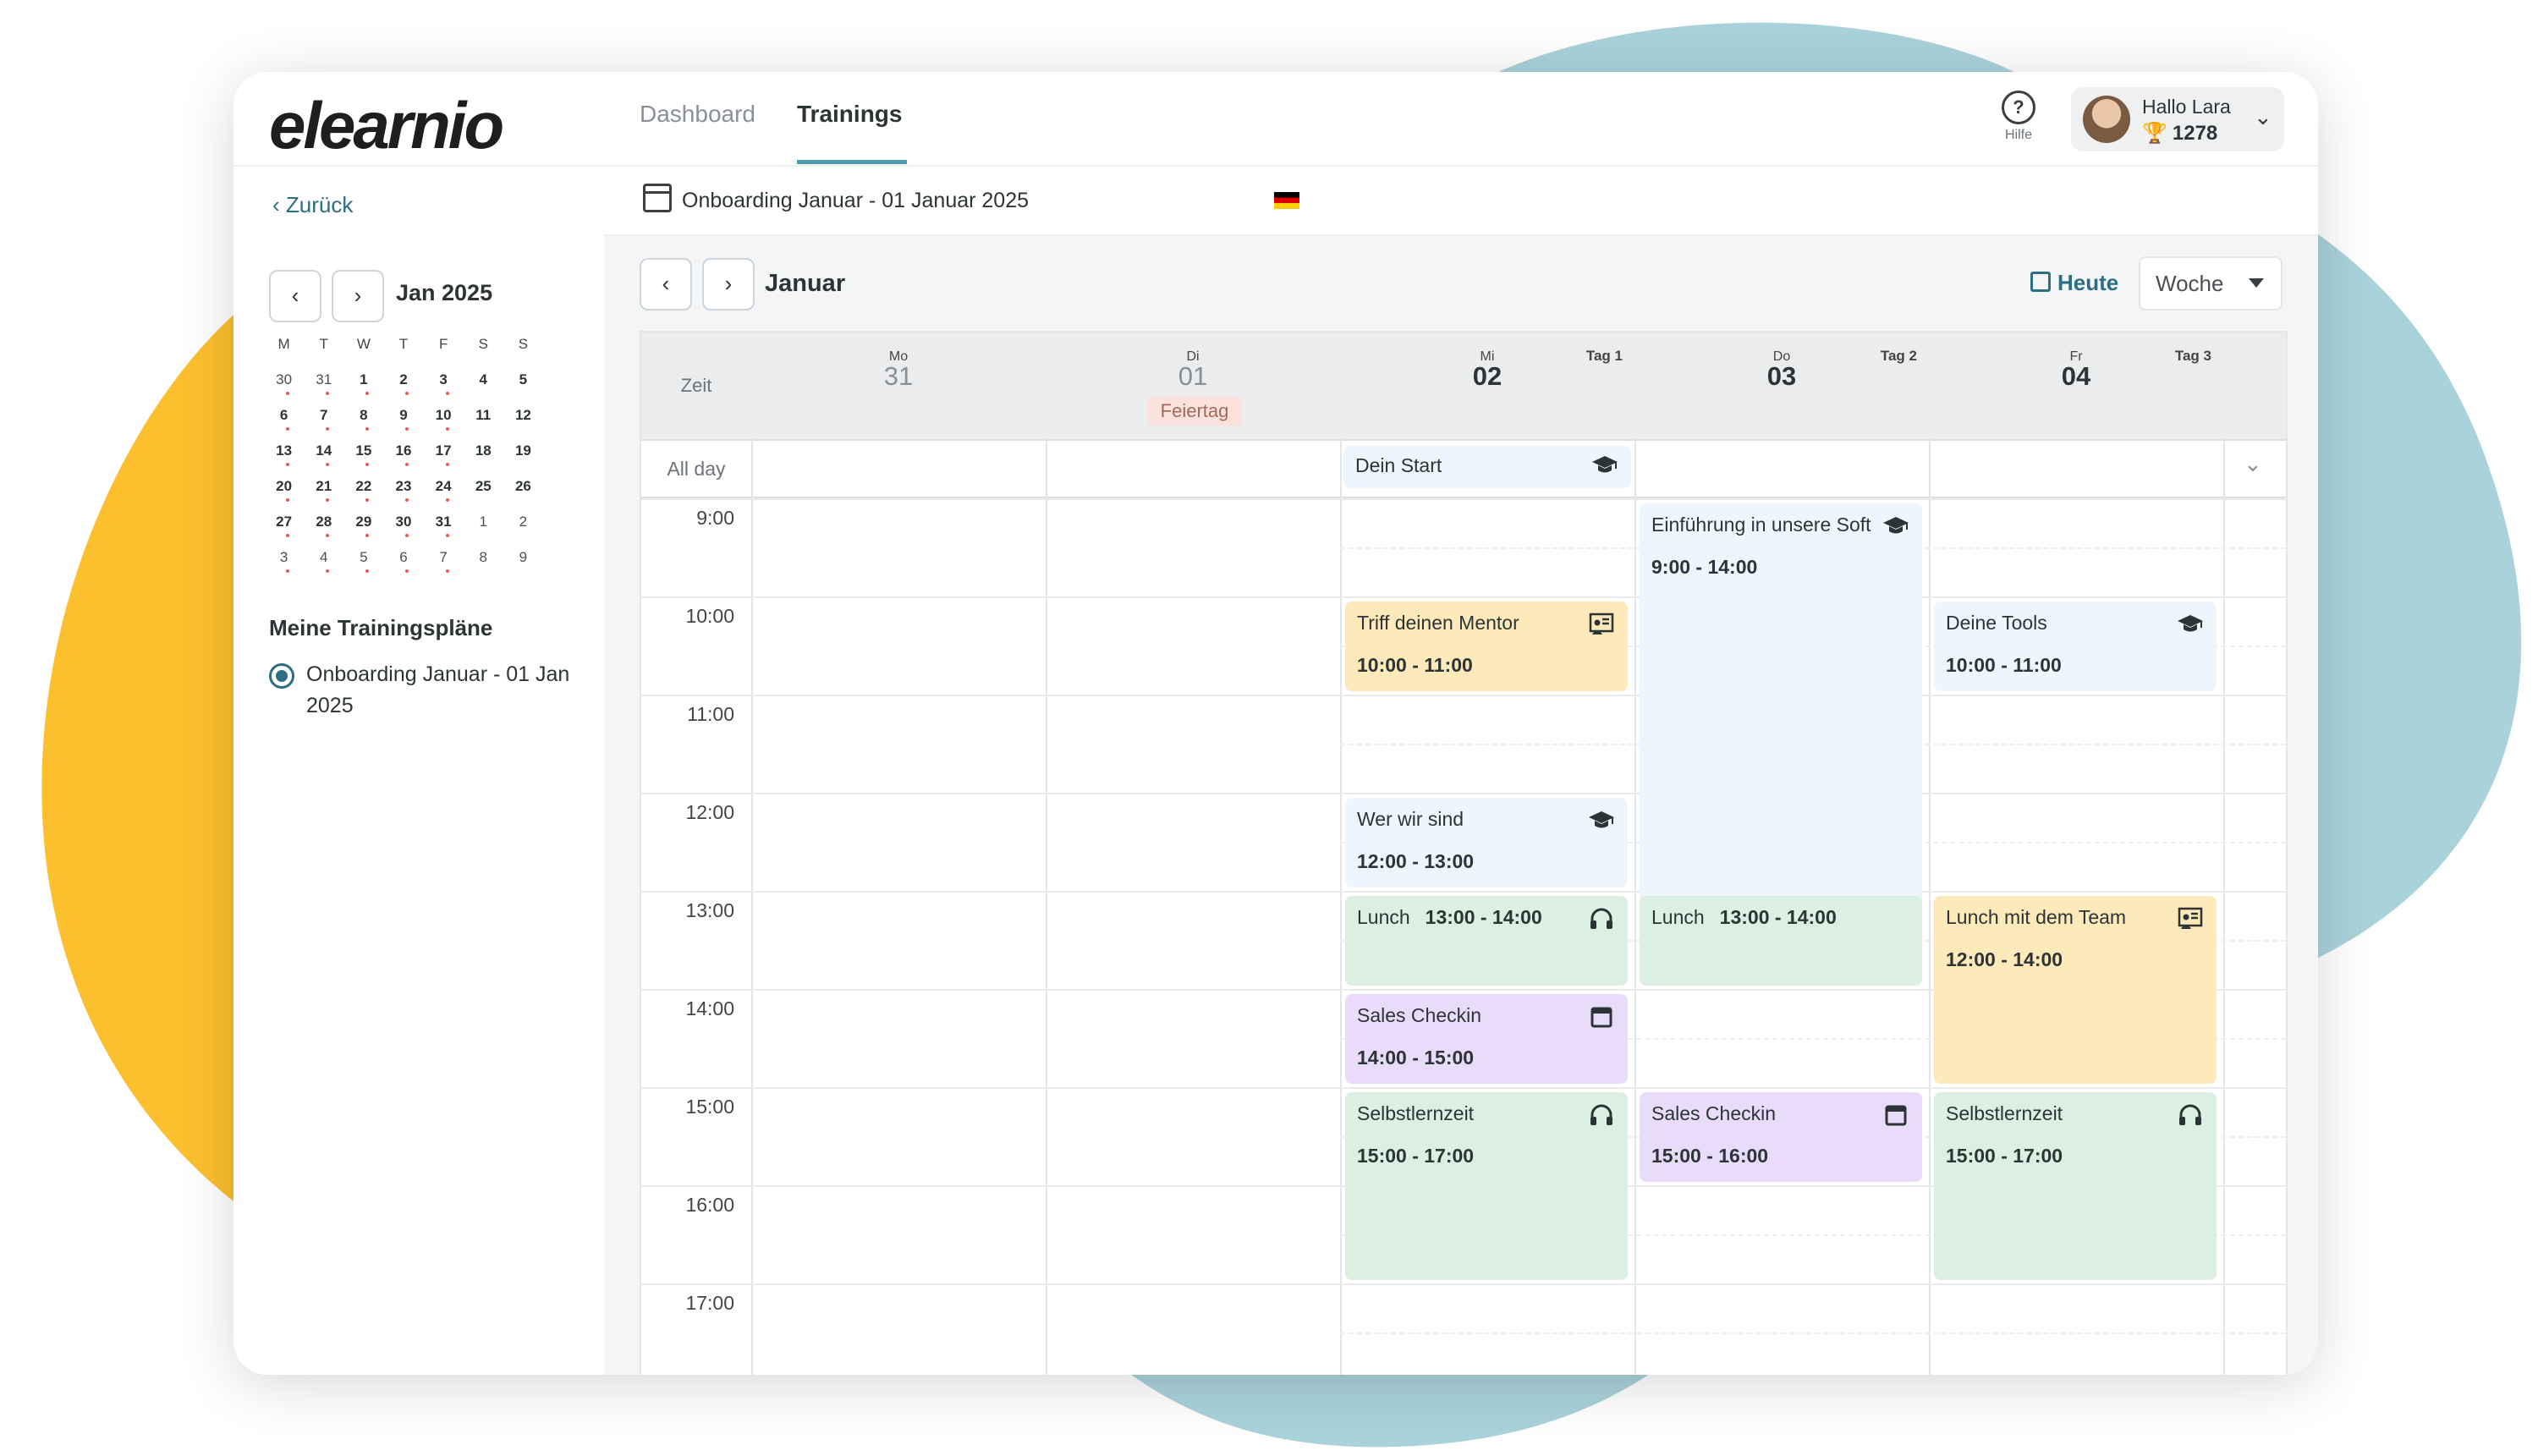  What do you see at coordinates (2177, 119) in the screenshot?
I see `user-menu: Hallo Lara 🏆 1278 ⌄` at bounding box center [2177, 119].